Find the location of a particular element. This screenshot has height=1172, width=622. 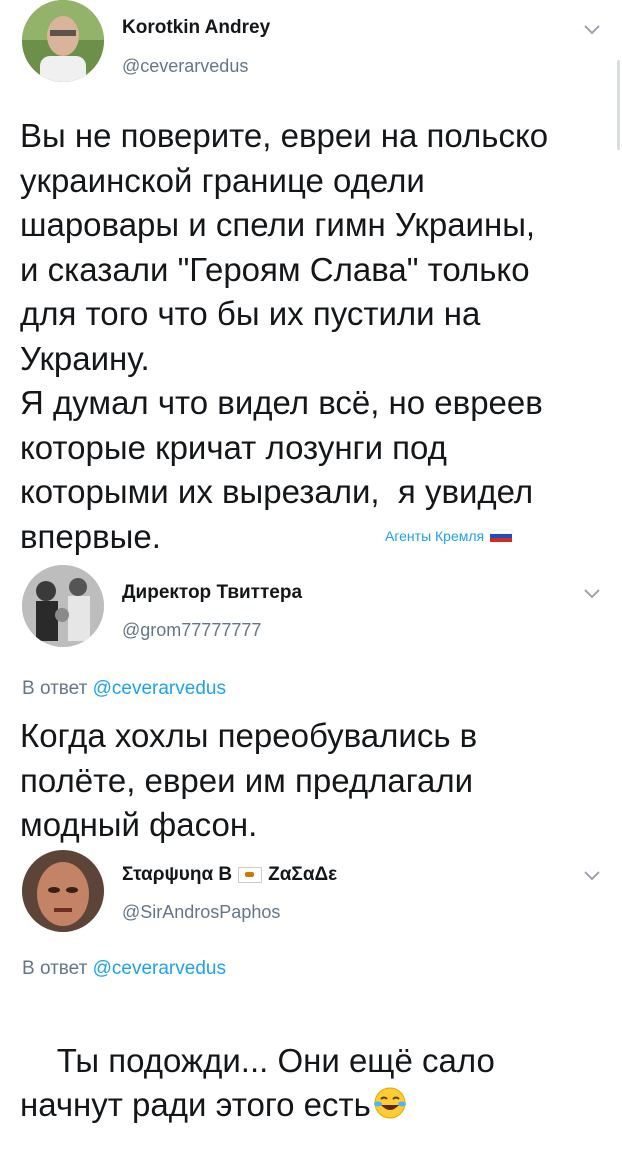

face-with-tears-of-joy-icon is located at coordinates (389, 1103).